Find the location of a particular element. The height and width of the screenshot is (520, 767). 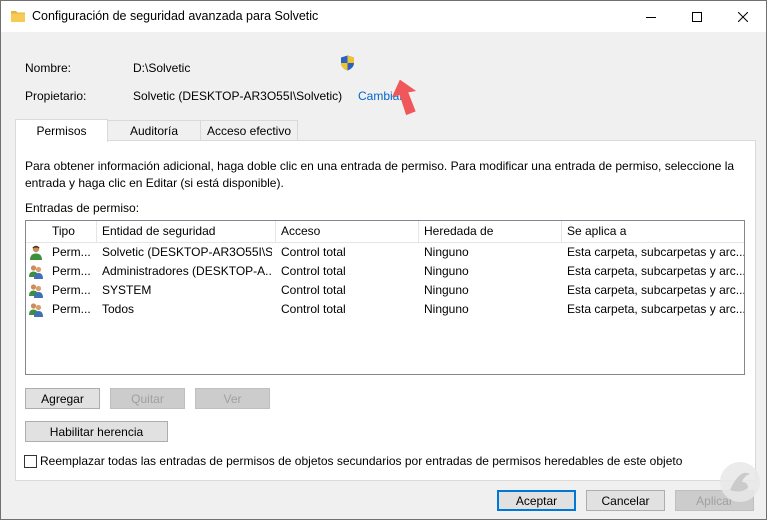

red-arrow-annotation is located at coordinates (404, 97).